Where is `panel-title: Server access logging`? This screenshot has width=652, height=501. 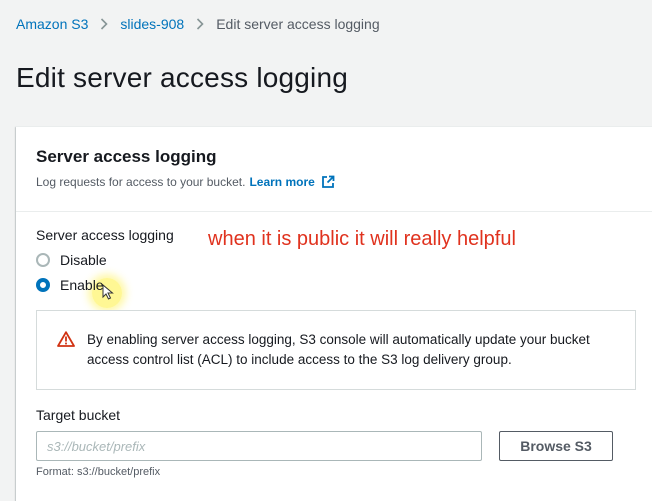 panel-title: Server access logging is located at coordinates (126, 156).